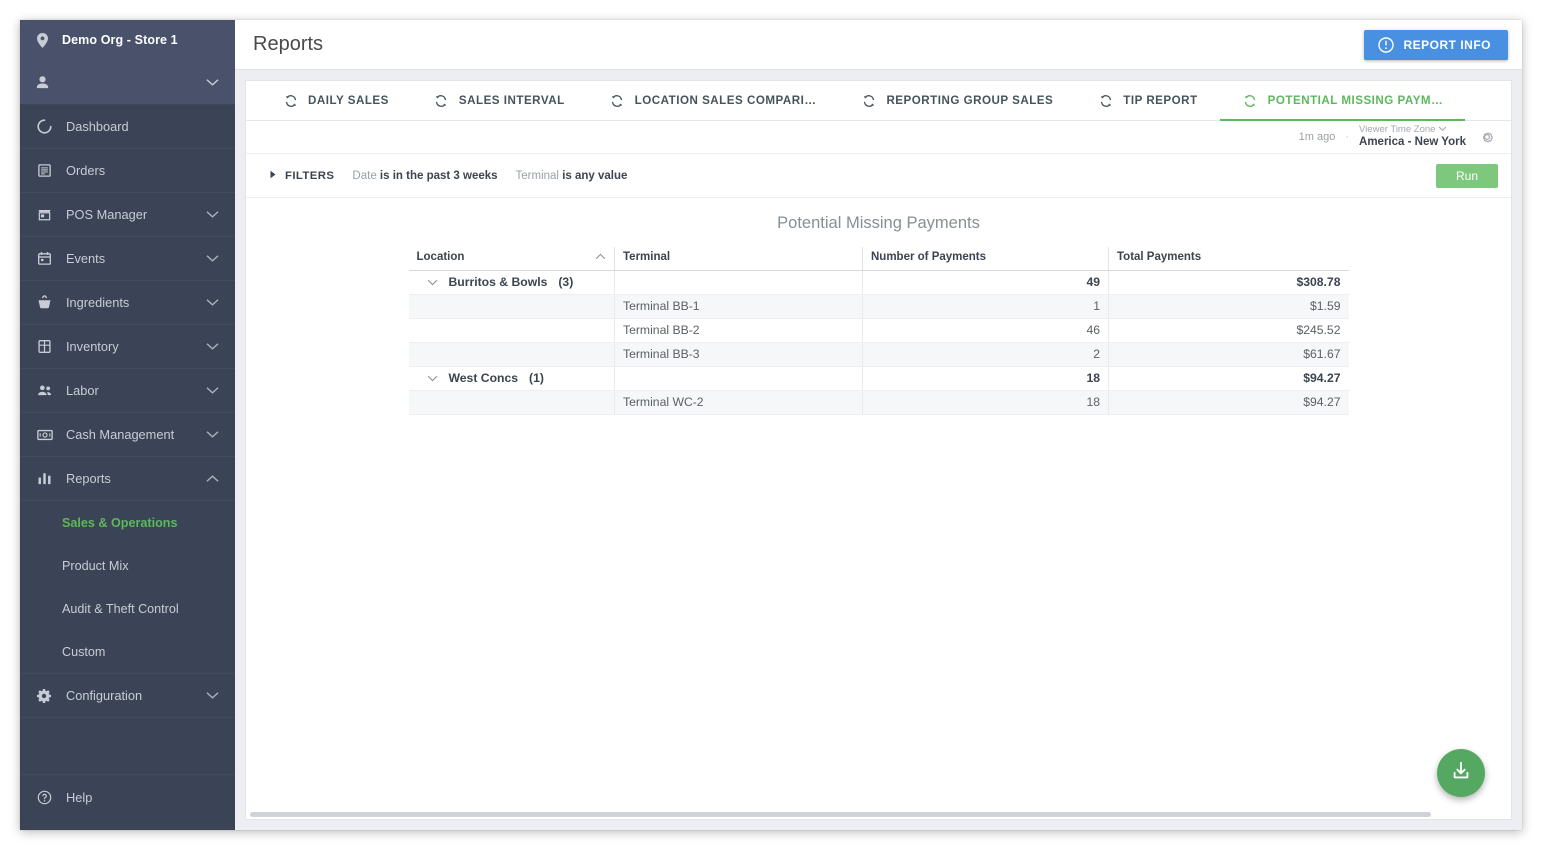 The height and width of the screenshot is (850, 1542). I want to click on horizontal-scrollbar, so click(840, 814).